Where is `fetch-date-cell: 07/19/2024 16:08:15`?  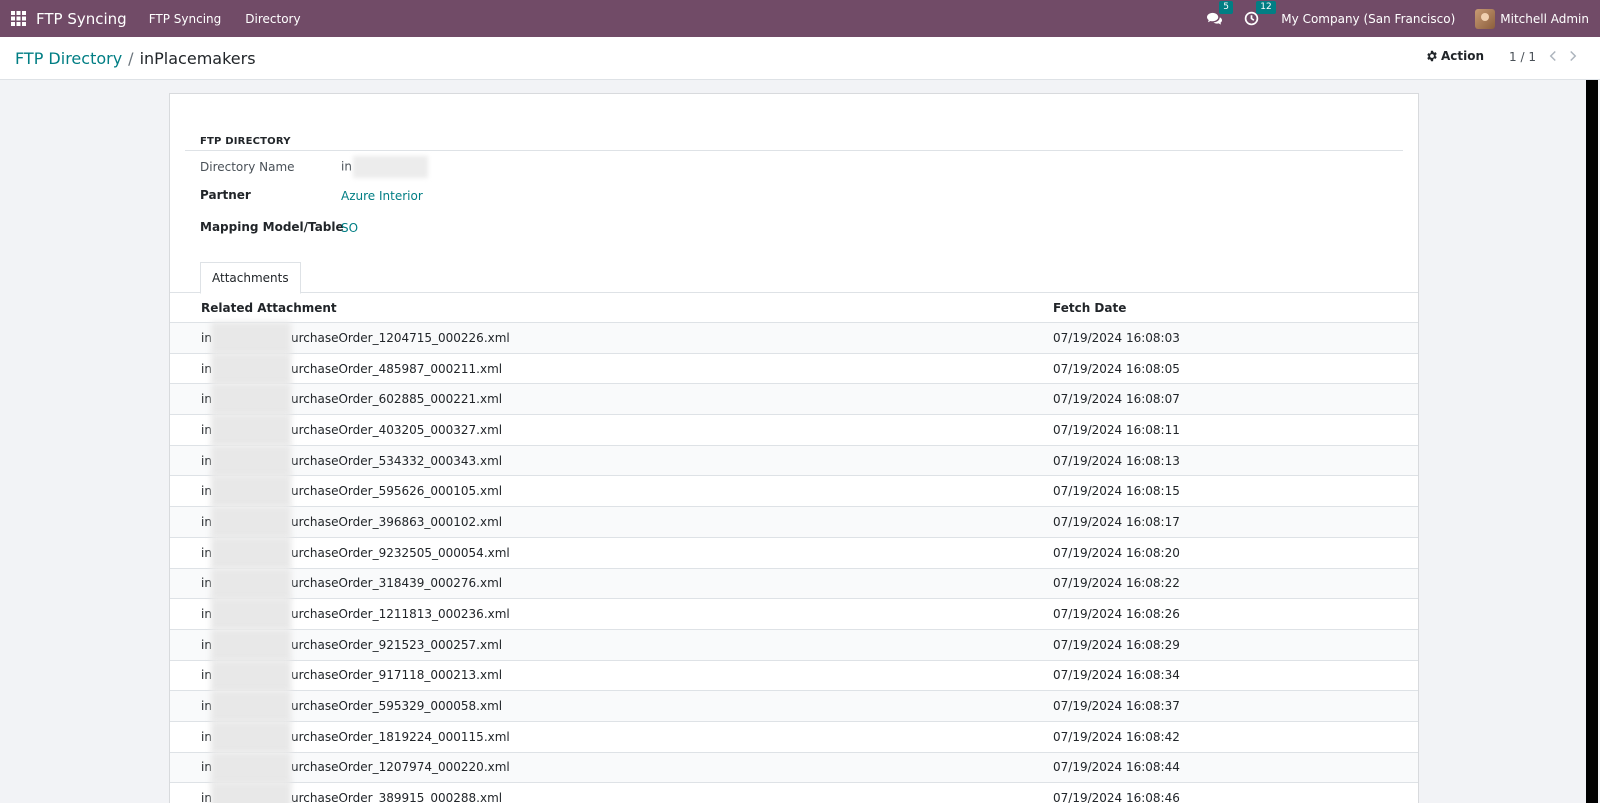 fetch-date-cell: 07/19/2024 16:08:15 is located at coordinates (1116, 491).